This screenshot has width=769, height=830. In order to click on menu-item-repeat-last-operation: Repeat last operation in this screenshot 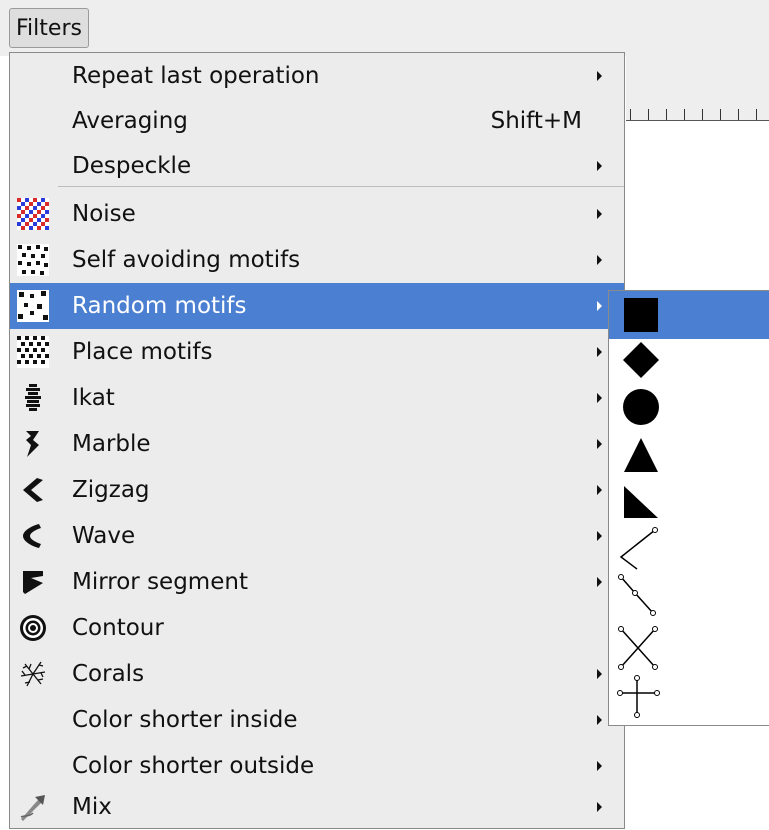, I will do `click(317, 76)`.